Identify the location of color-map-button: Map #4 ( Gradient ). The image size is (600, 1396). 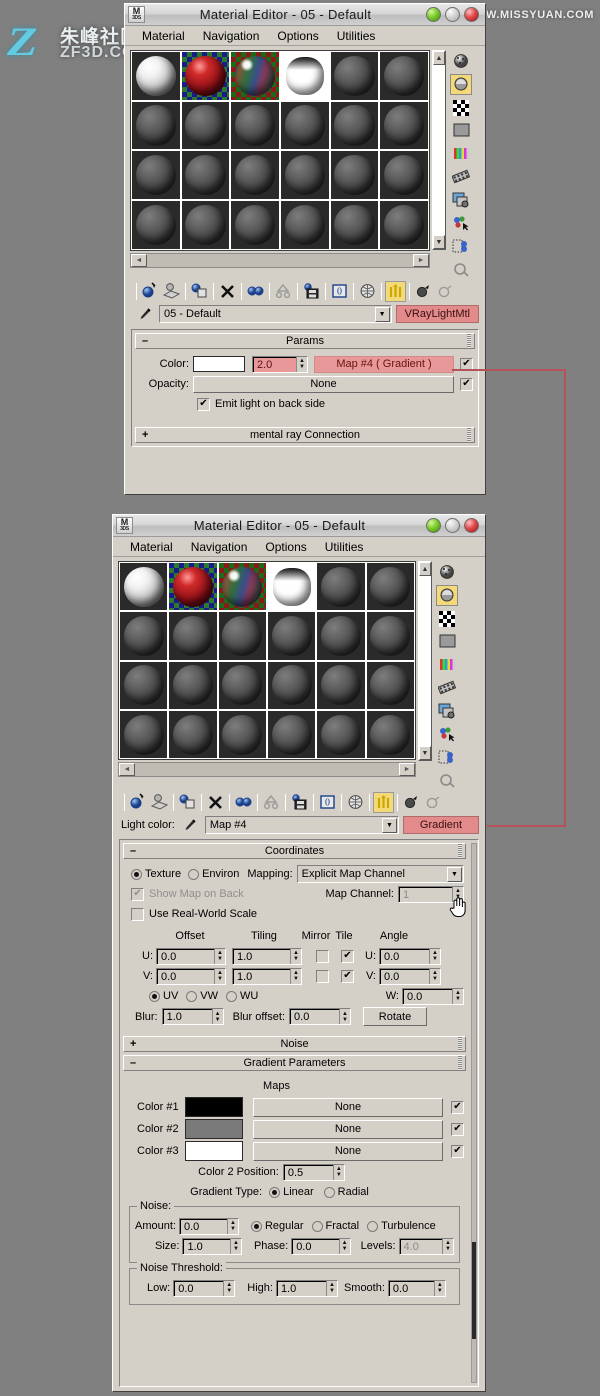
(384, 364).